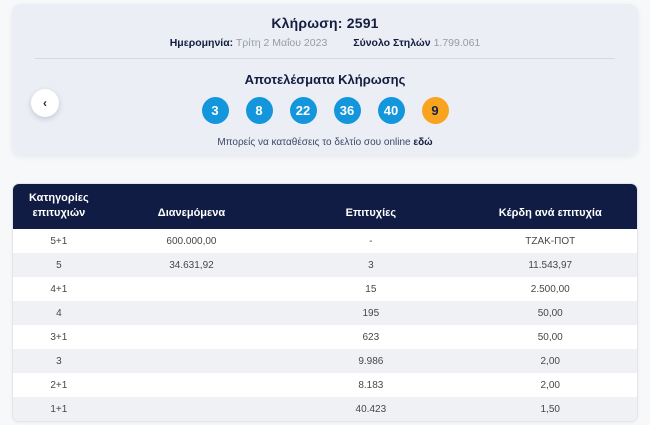  What do you see at coordinates (550, 265) in the screenshot?
I see `cell-prize: 11.543,97` at bounding box center [550, 265].